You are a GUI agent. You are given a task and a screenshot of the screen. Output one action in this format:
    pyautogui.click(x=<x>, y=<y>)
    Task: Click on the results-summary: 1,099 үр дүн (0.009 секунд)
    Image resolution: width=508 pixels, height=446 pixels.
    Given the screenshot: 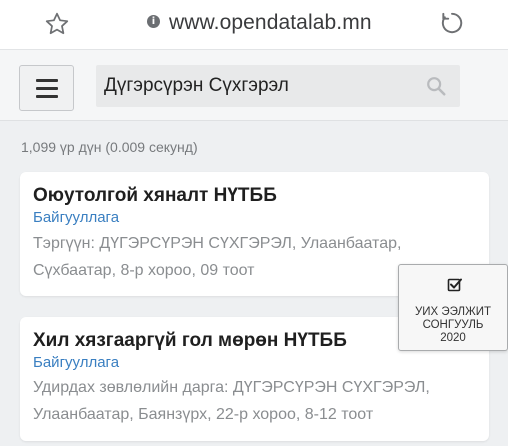 What is the action you would take?
    pyautogui.click(x=109, y=147)
    